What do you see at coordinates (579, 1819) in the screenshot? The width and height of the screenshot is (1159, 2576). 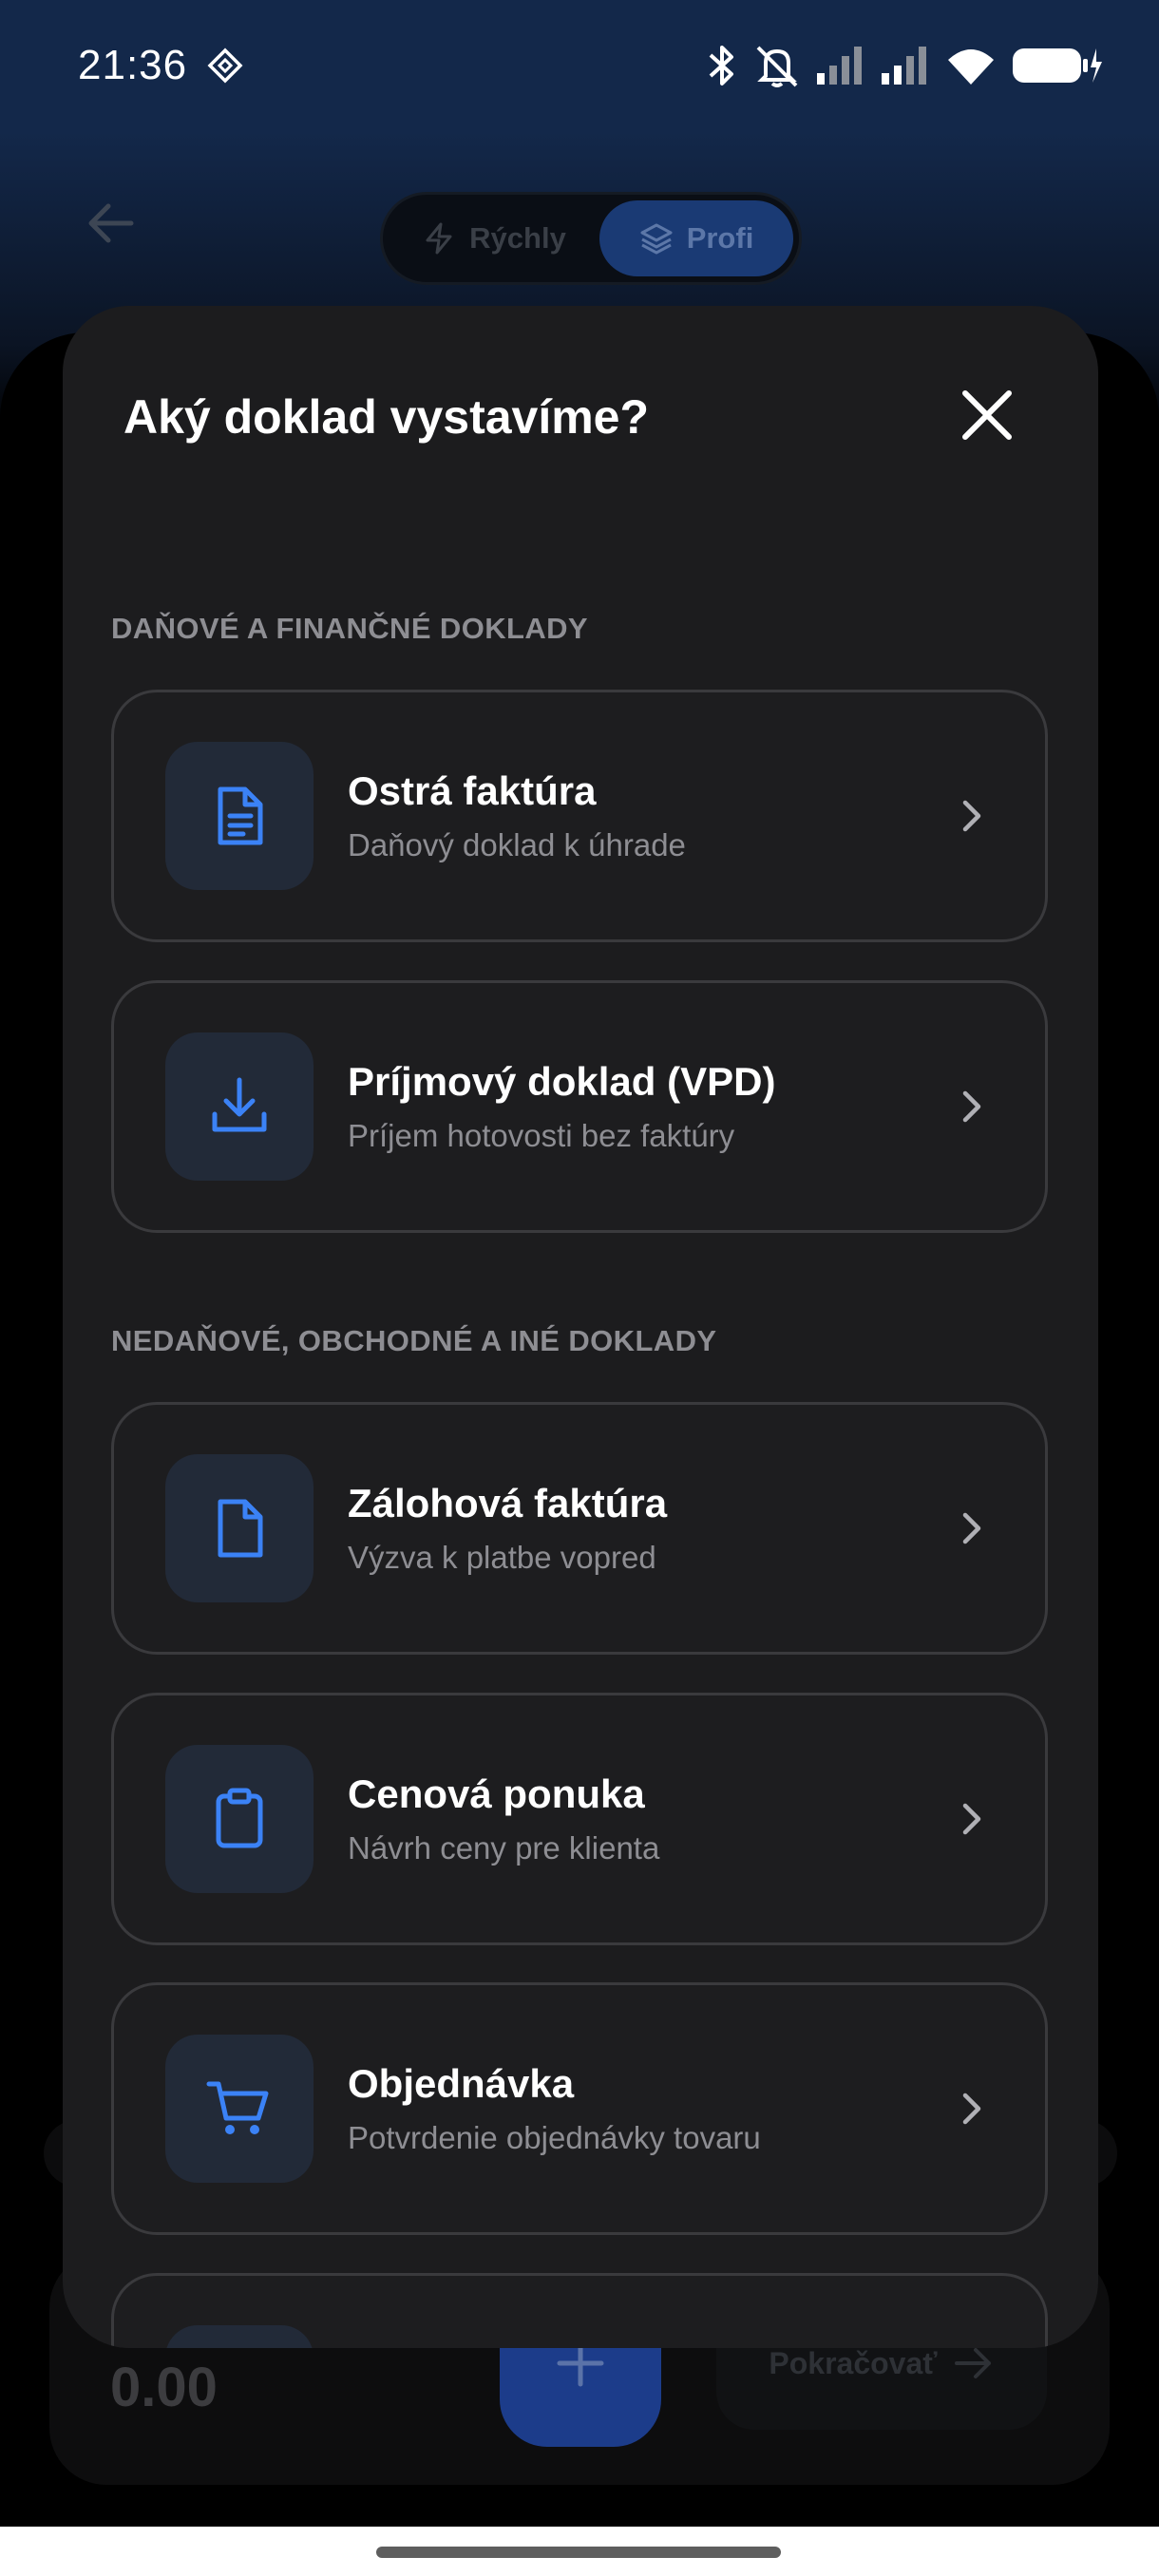 I see `doc-option-price-quote: Cenová ponuka Návrh ceny pre klienta` at bounding box center [579, 1819].